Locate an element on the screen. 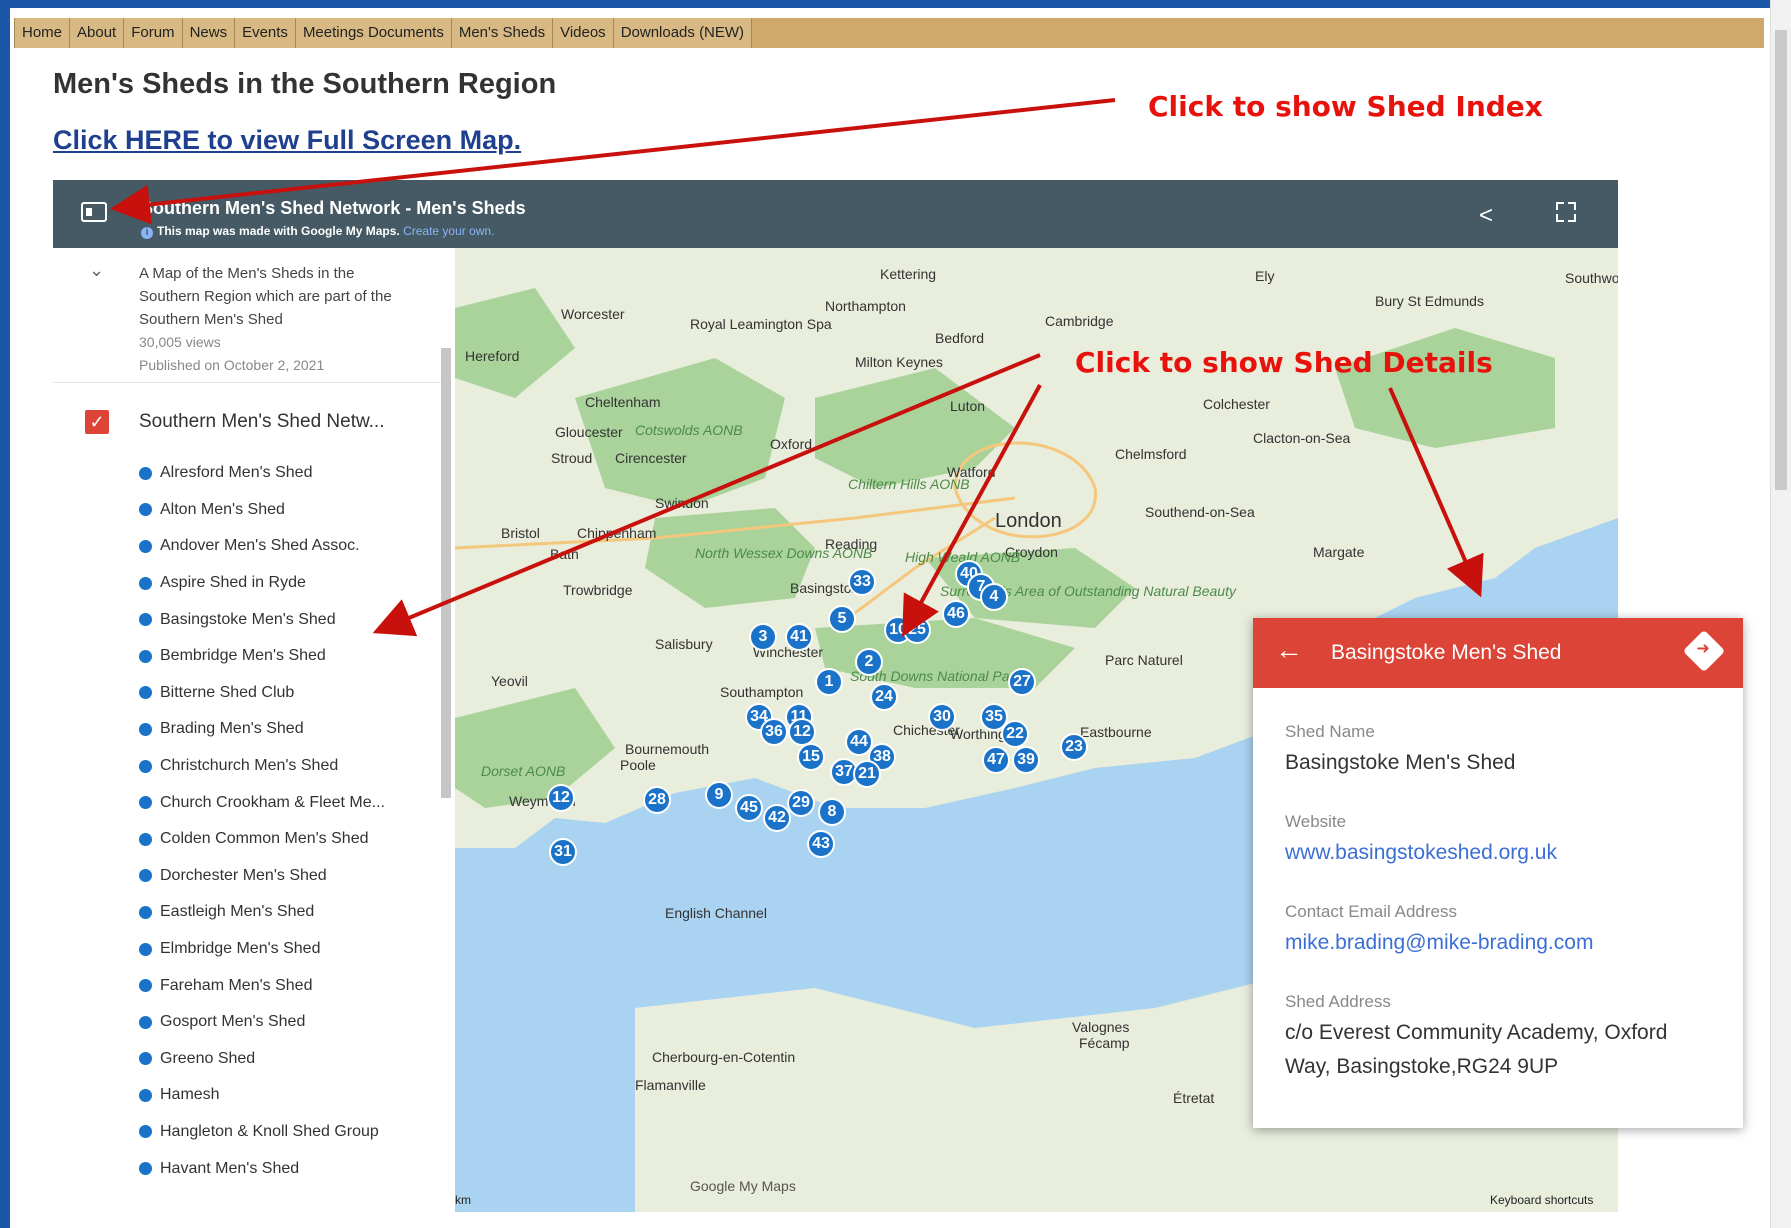 Image resolution: width=1791 pixels, height=1228 pixels. map-marker: 27 is located at coordinates (1022, 682).